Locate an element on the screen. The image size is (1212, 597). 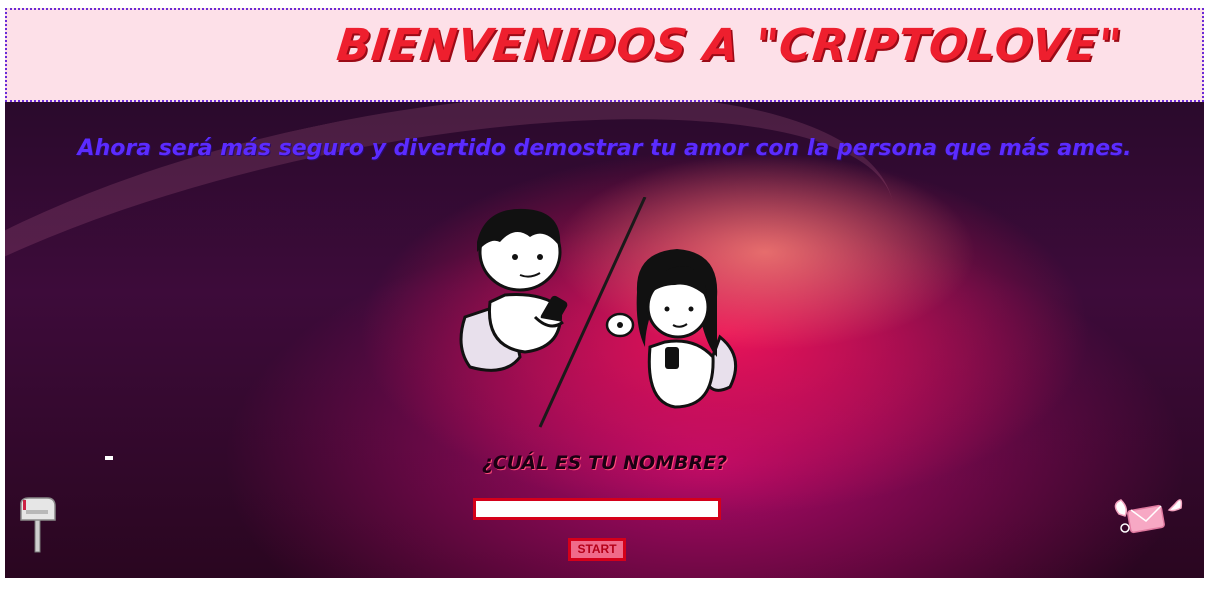
start-button: START is located at coordinates (597, 549).